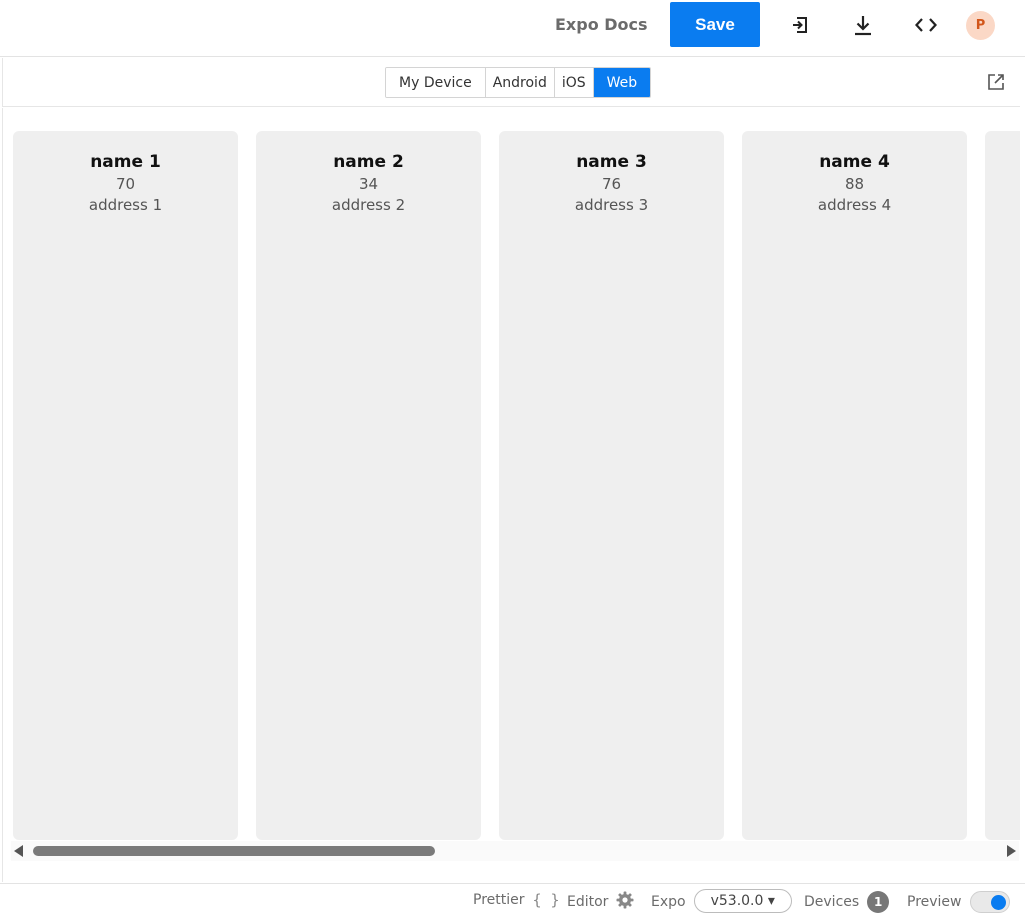  Describe the element at coordinates (368, 162) in the screenshot. I see `card-name: name 2` at that location.